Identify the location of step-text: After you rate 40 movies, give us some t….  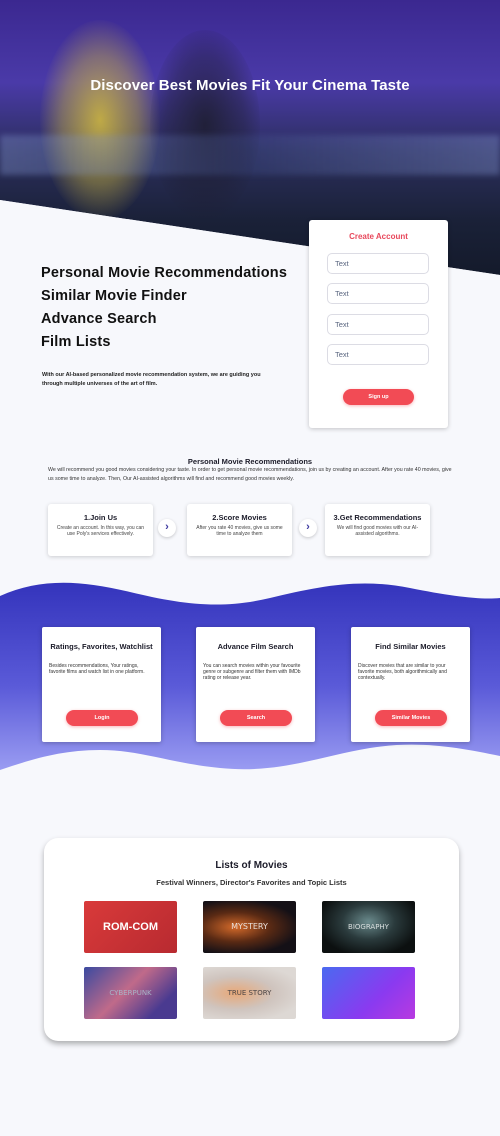
(239, 531).